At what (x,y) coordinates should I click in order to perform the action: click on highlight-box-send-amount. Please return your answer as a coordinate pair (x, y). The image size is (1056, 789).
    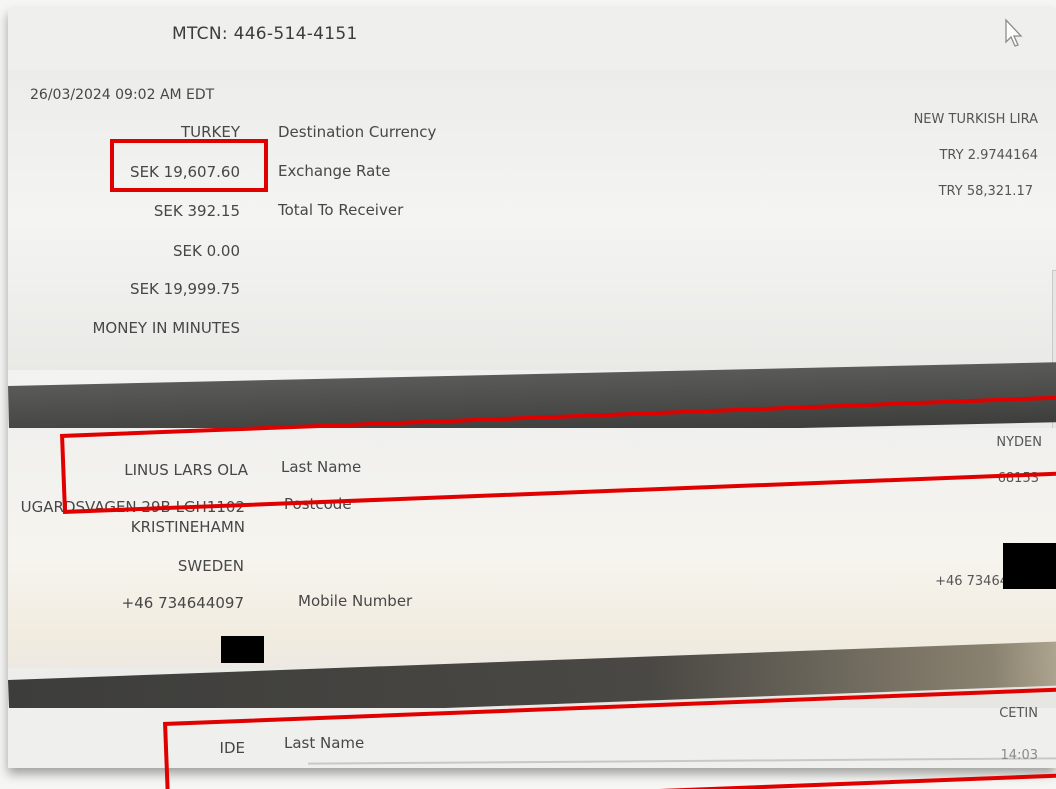
    Looking at the image, I should click on (189, 165).